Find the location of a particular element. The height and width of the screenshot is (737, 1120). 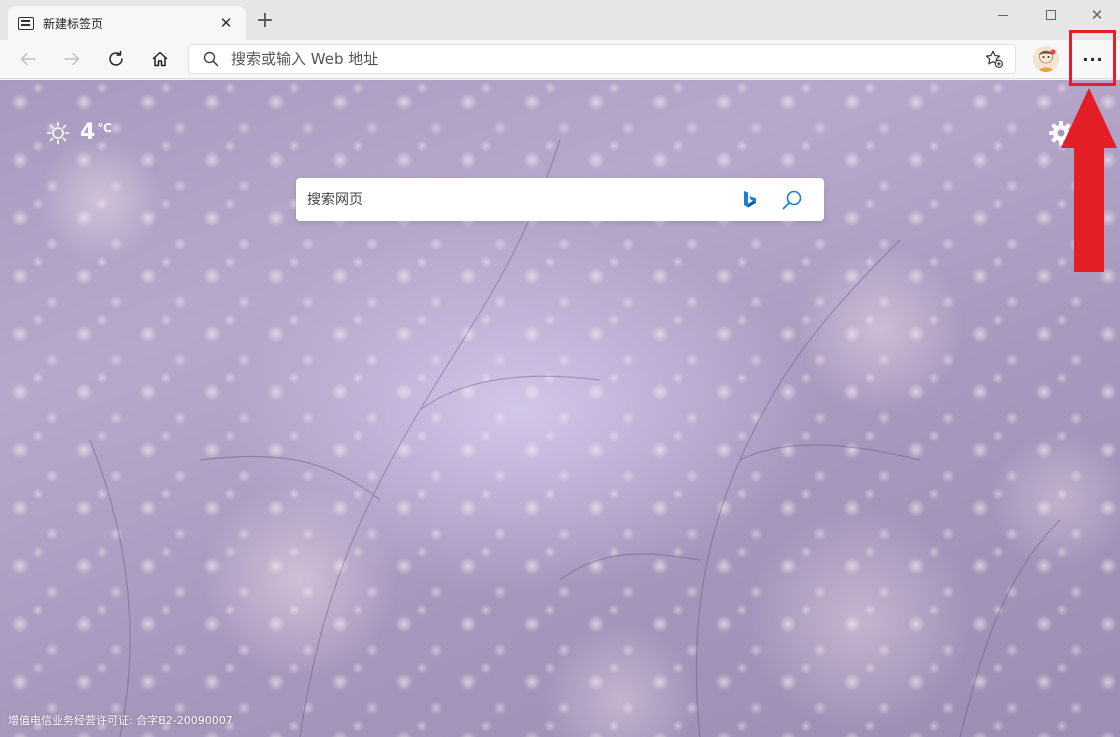

arrow-right-icon is located at coordinates (72, 59).